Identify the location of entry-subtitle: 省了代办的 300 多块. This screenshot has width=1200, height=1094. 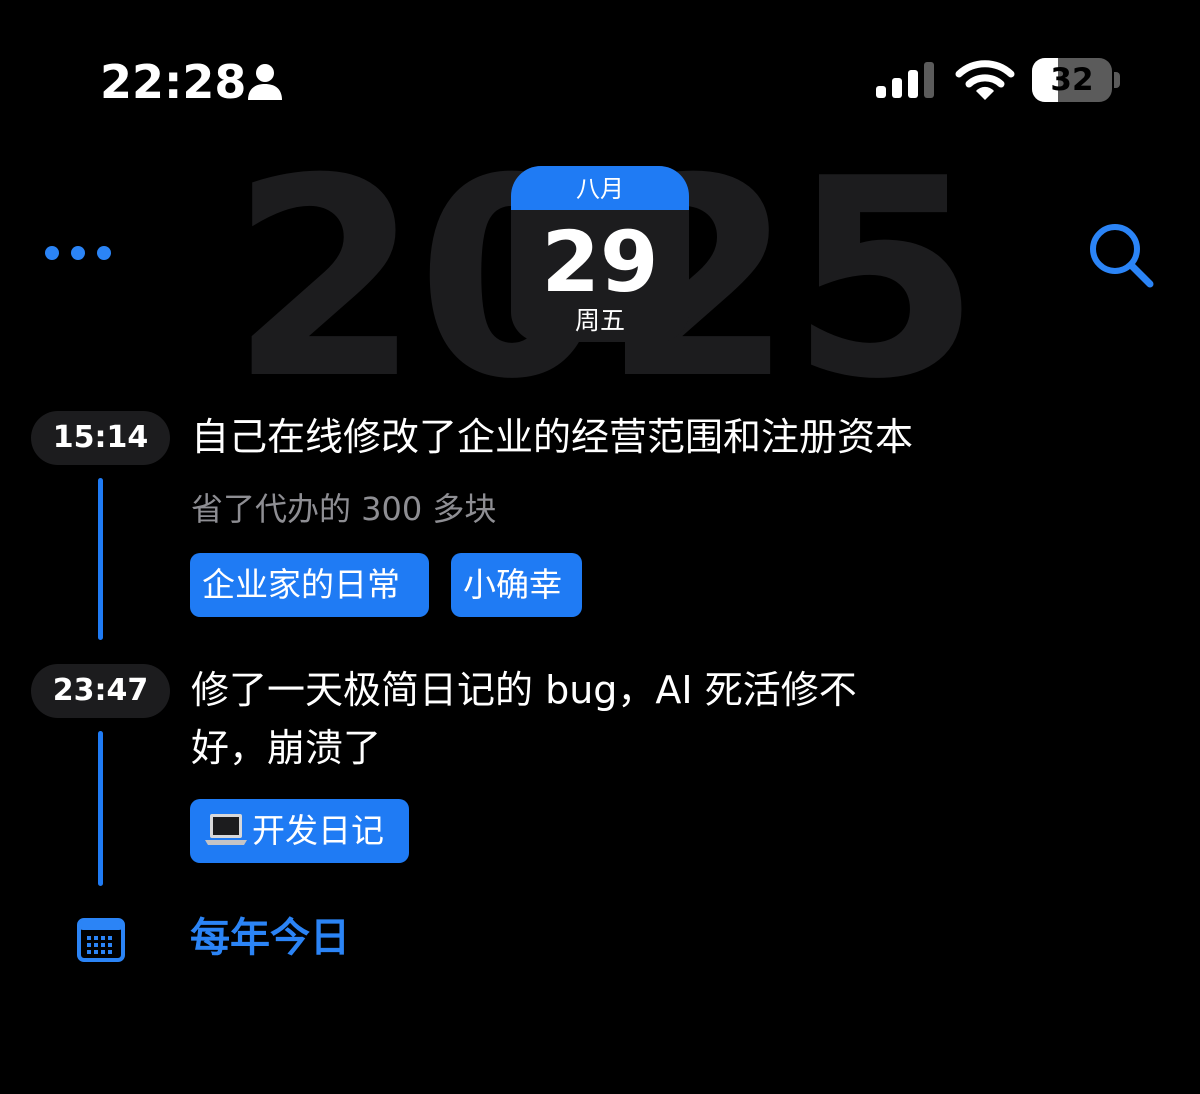
(344, 509).